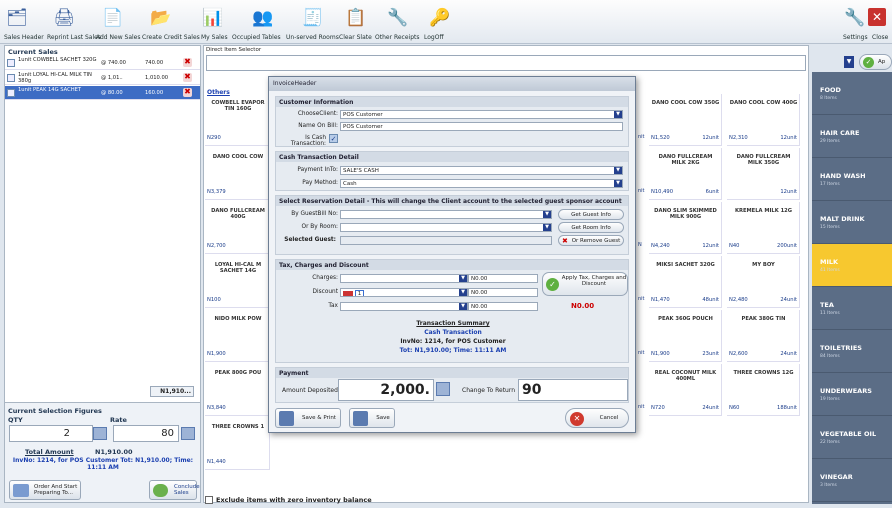 This screenshot has height=508, width=892. What do you see at coordinates (237, 228) in the screenshot?
I see `item-card: DANO FULLCREAM 400G N2,700` at bounding box center [237, 228].